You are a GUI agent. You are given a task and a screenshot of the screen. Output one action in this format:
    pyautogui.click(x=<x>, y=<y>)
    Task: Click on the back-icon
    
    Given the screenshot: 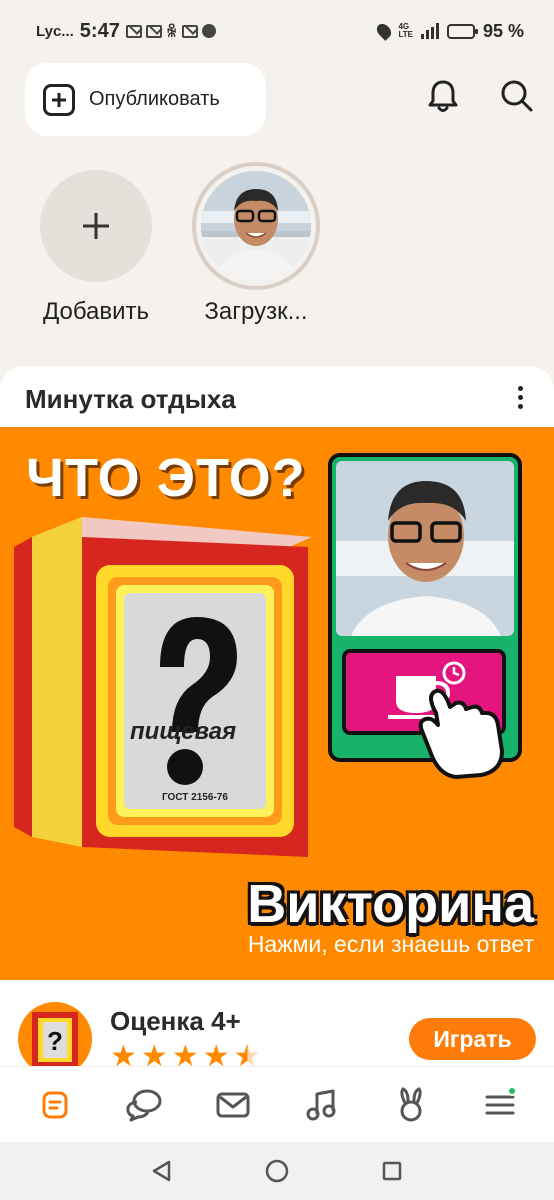 What is the action you would take?
    pyautogui.click(x=162, y=1171)
    